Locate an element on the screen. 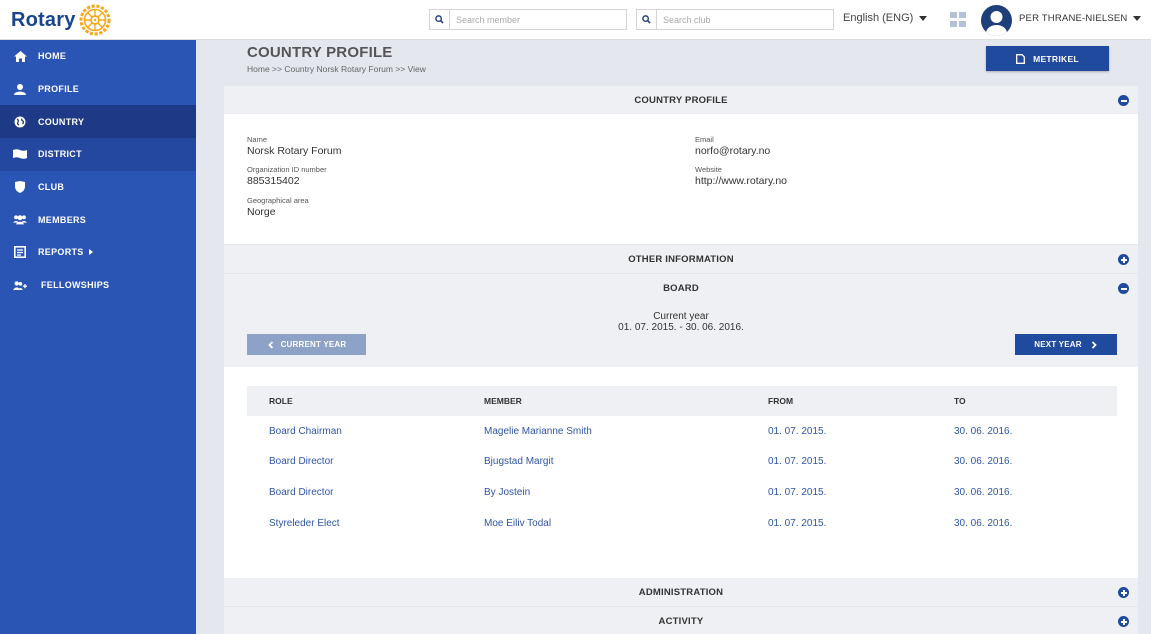 The width and height of the screenshot is (1151, 634). field-label: Email is located at coordinates (704, 139).